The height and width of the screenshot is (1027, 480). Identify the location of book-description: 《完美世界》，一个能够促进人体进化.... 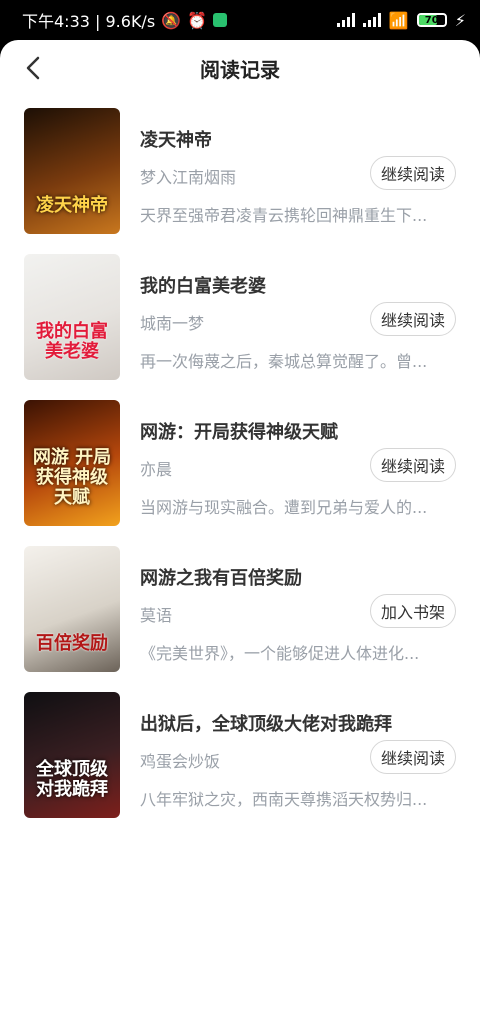
(280, 653).